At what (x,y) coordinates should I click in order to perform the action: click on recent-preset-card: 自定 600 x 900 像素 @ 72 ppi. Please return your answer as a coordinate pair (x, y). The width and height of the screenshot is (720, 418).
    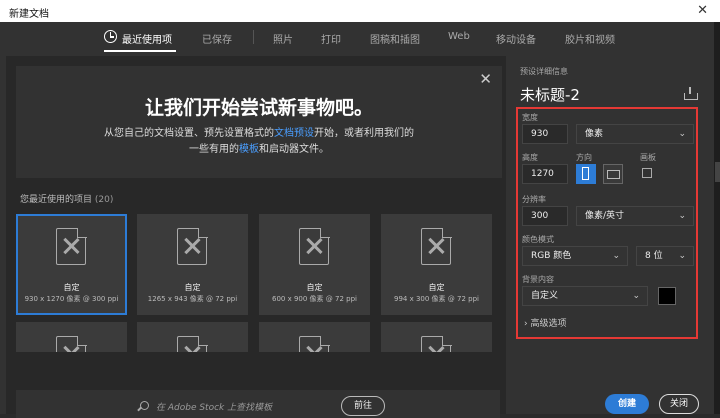
    Looking at the image, I should click on (314, 264).